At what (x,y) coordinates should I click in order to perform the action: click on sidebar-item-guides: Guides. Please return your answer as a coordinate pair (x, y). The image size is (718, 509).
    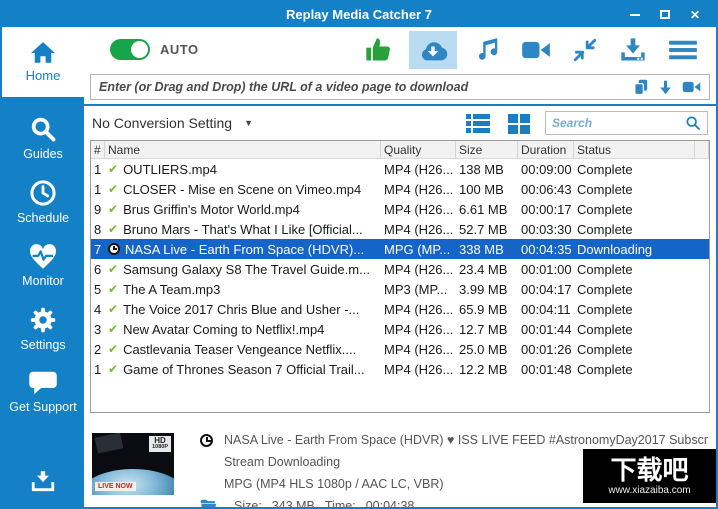
    Looking at the image, I should click on (43, 138).